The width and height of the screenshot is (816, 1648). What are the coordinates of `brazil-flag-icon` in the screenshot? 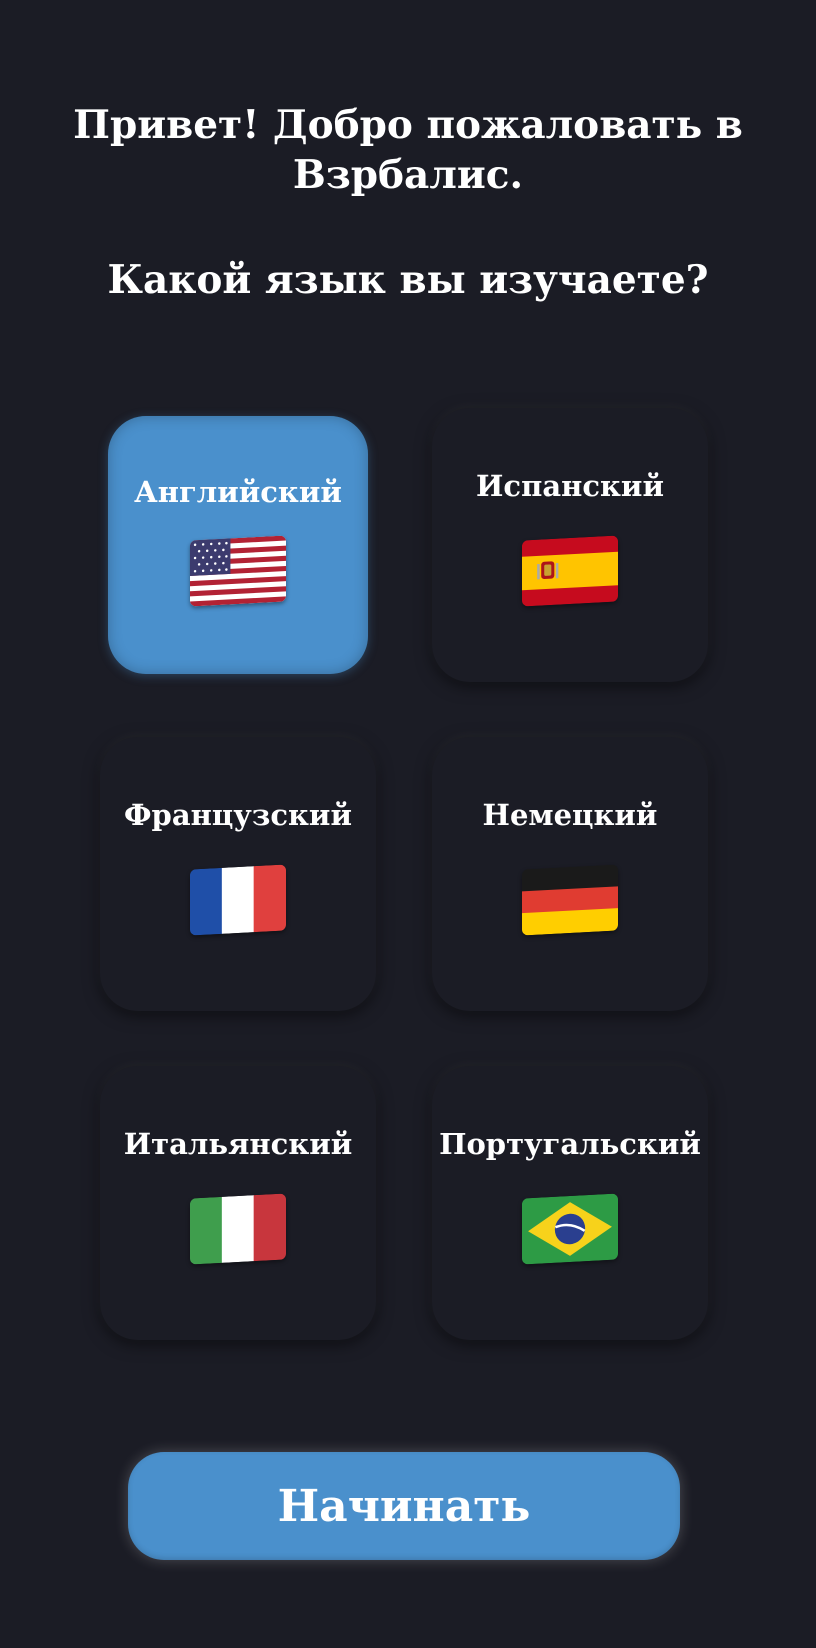 It's located at (570, 1229).